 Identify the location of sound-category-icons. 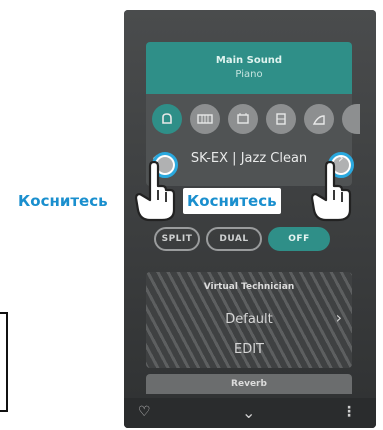
(256, 119).